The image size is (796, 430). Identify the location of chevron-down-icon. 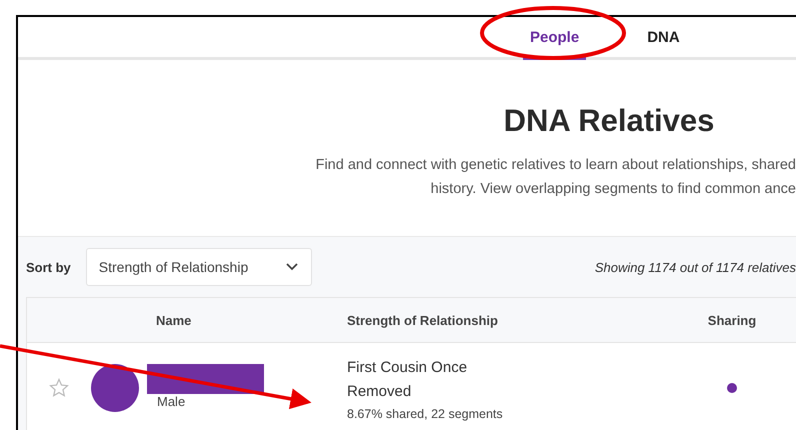
(291, 267).